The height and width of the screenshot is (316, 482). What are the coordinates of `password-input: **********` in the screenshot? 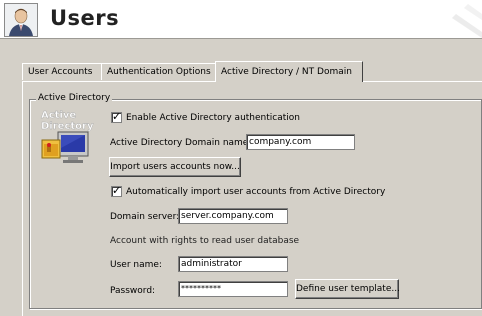 It's located at (233, 289).